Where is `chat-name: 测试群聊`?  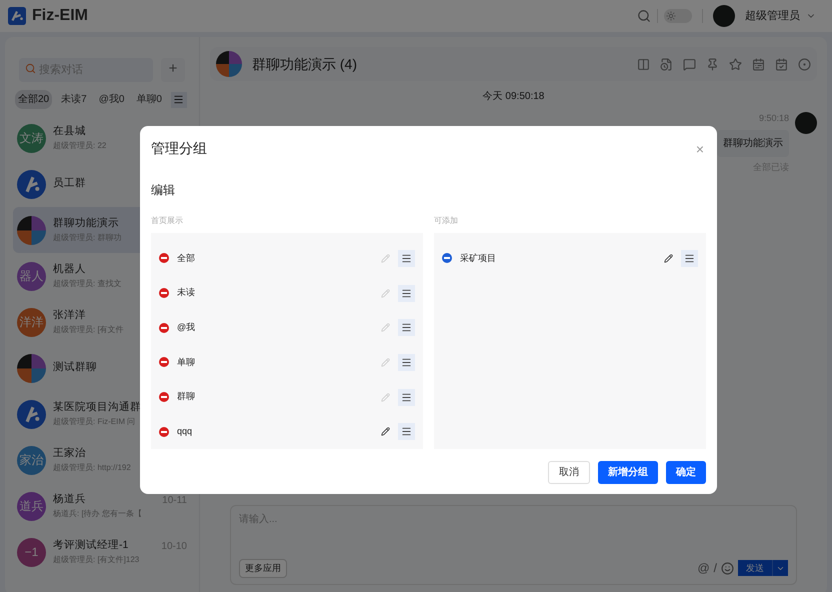 chat-name: 测试群聊 is located at coordinates (75, 368).